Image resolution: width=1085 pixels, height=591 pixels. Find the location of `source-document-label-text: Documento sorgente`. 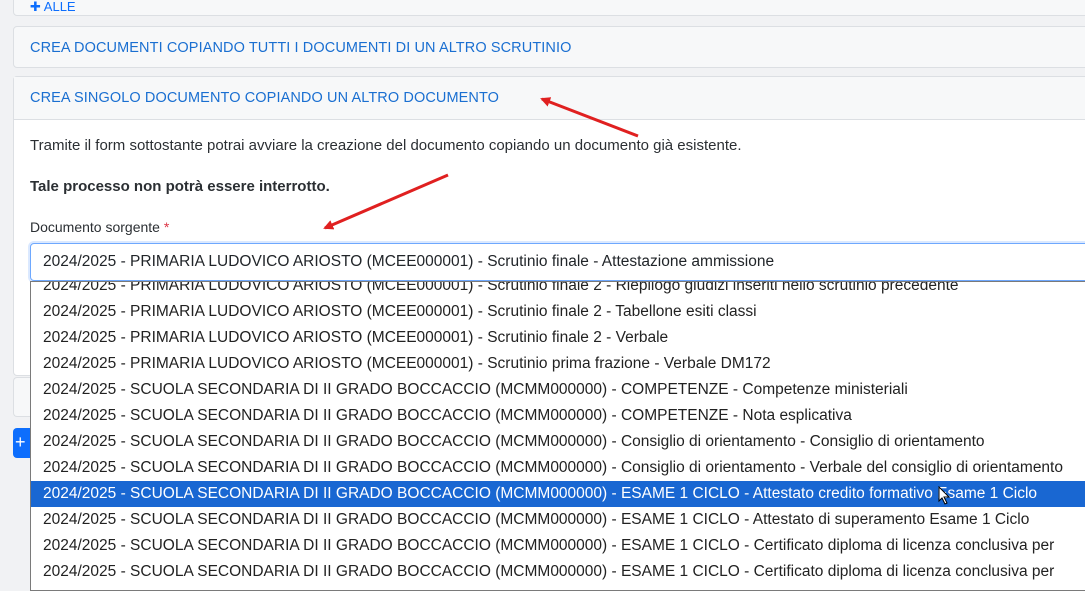

source-document-label-text: Documento sorgente is located at coordinates (95, 227).